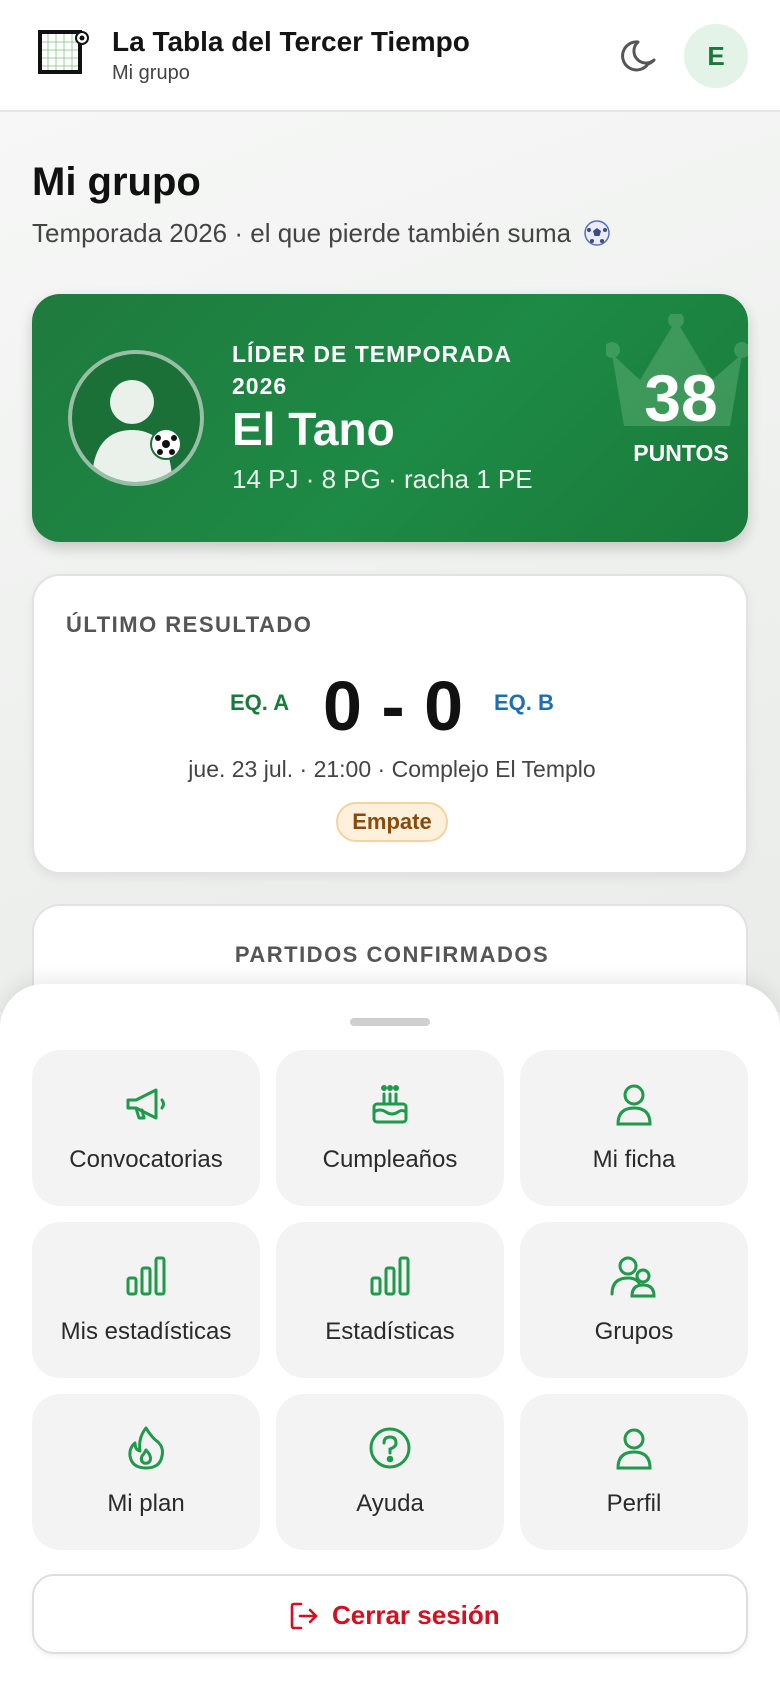 The height and width of the screenshot is (1688, 780). Describe the element at coordinates (137, 431) in the screenshot. I see `player-silhouette-icon` at that location.